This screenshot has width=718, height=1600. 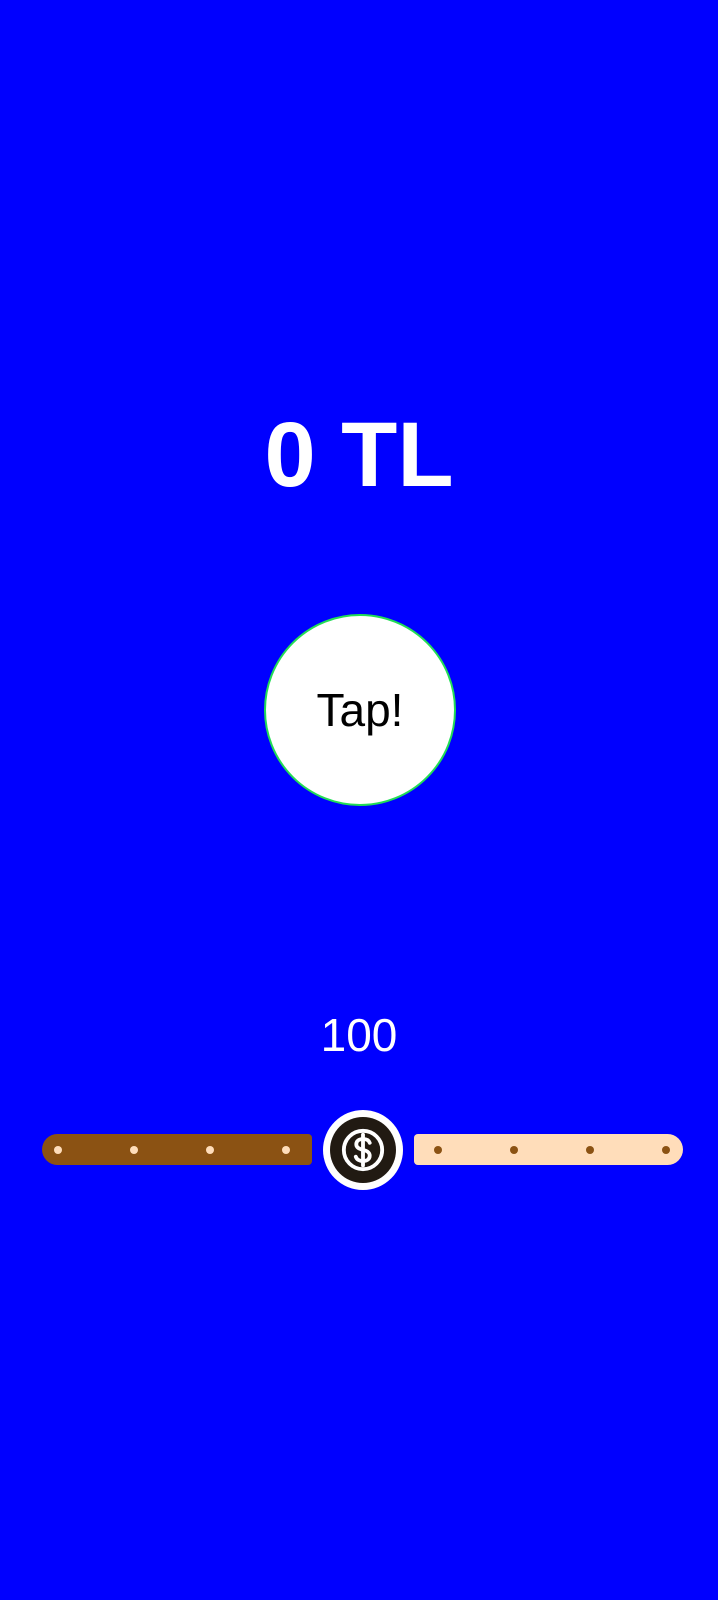 I want to click on amount-slider, so click(x=362, y=1150).